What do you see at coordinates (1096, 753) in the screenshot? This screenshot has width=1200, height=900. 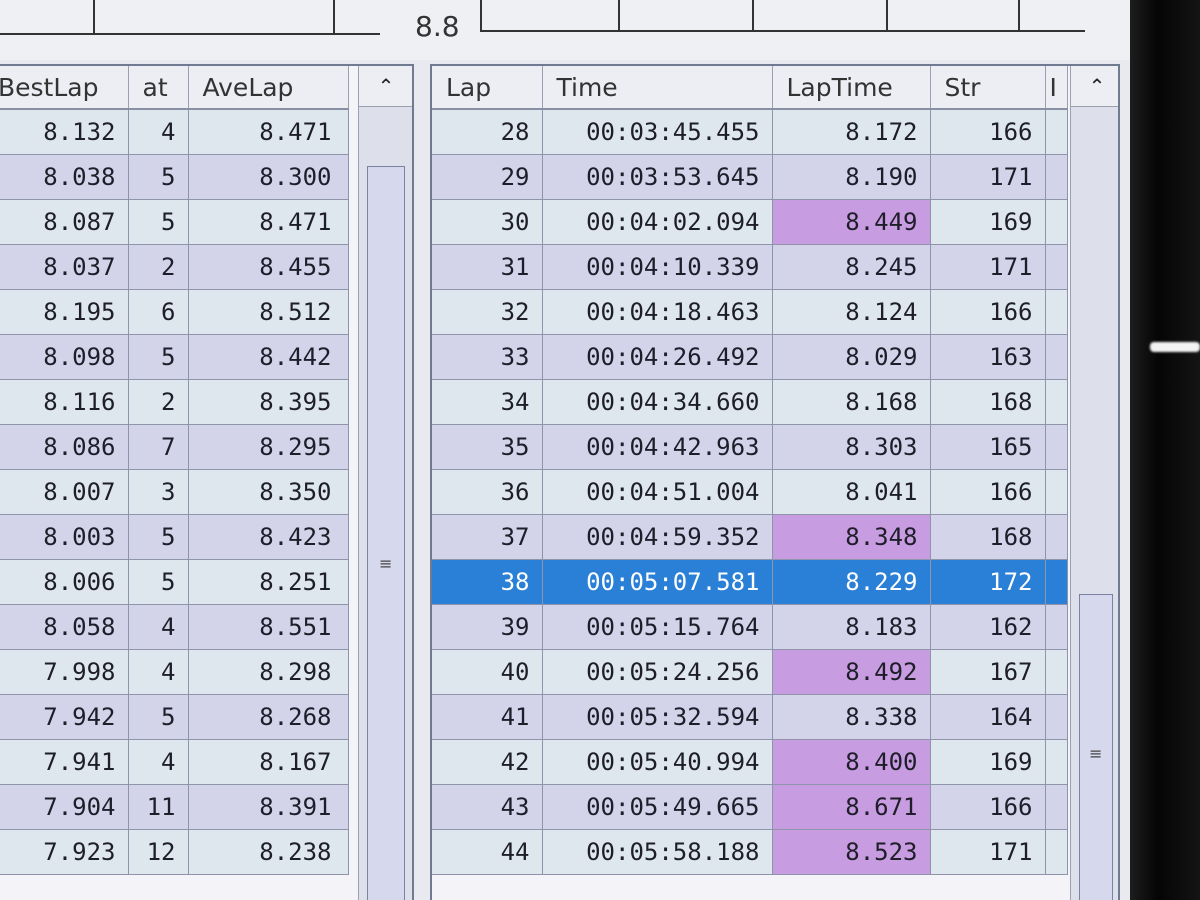 I see `grip-lines-icon: ≡` at bounding box center [1096, 753].